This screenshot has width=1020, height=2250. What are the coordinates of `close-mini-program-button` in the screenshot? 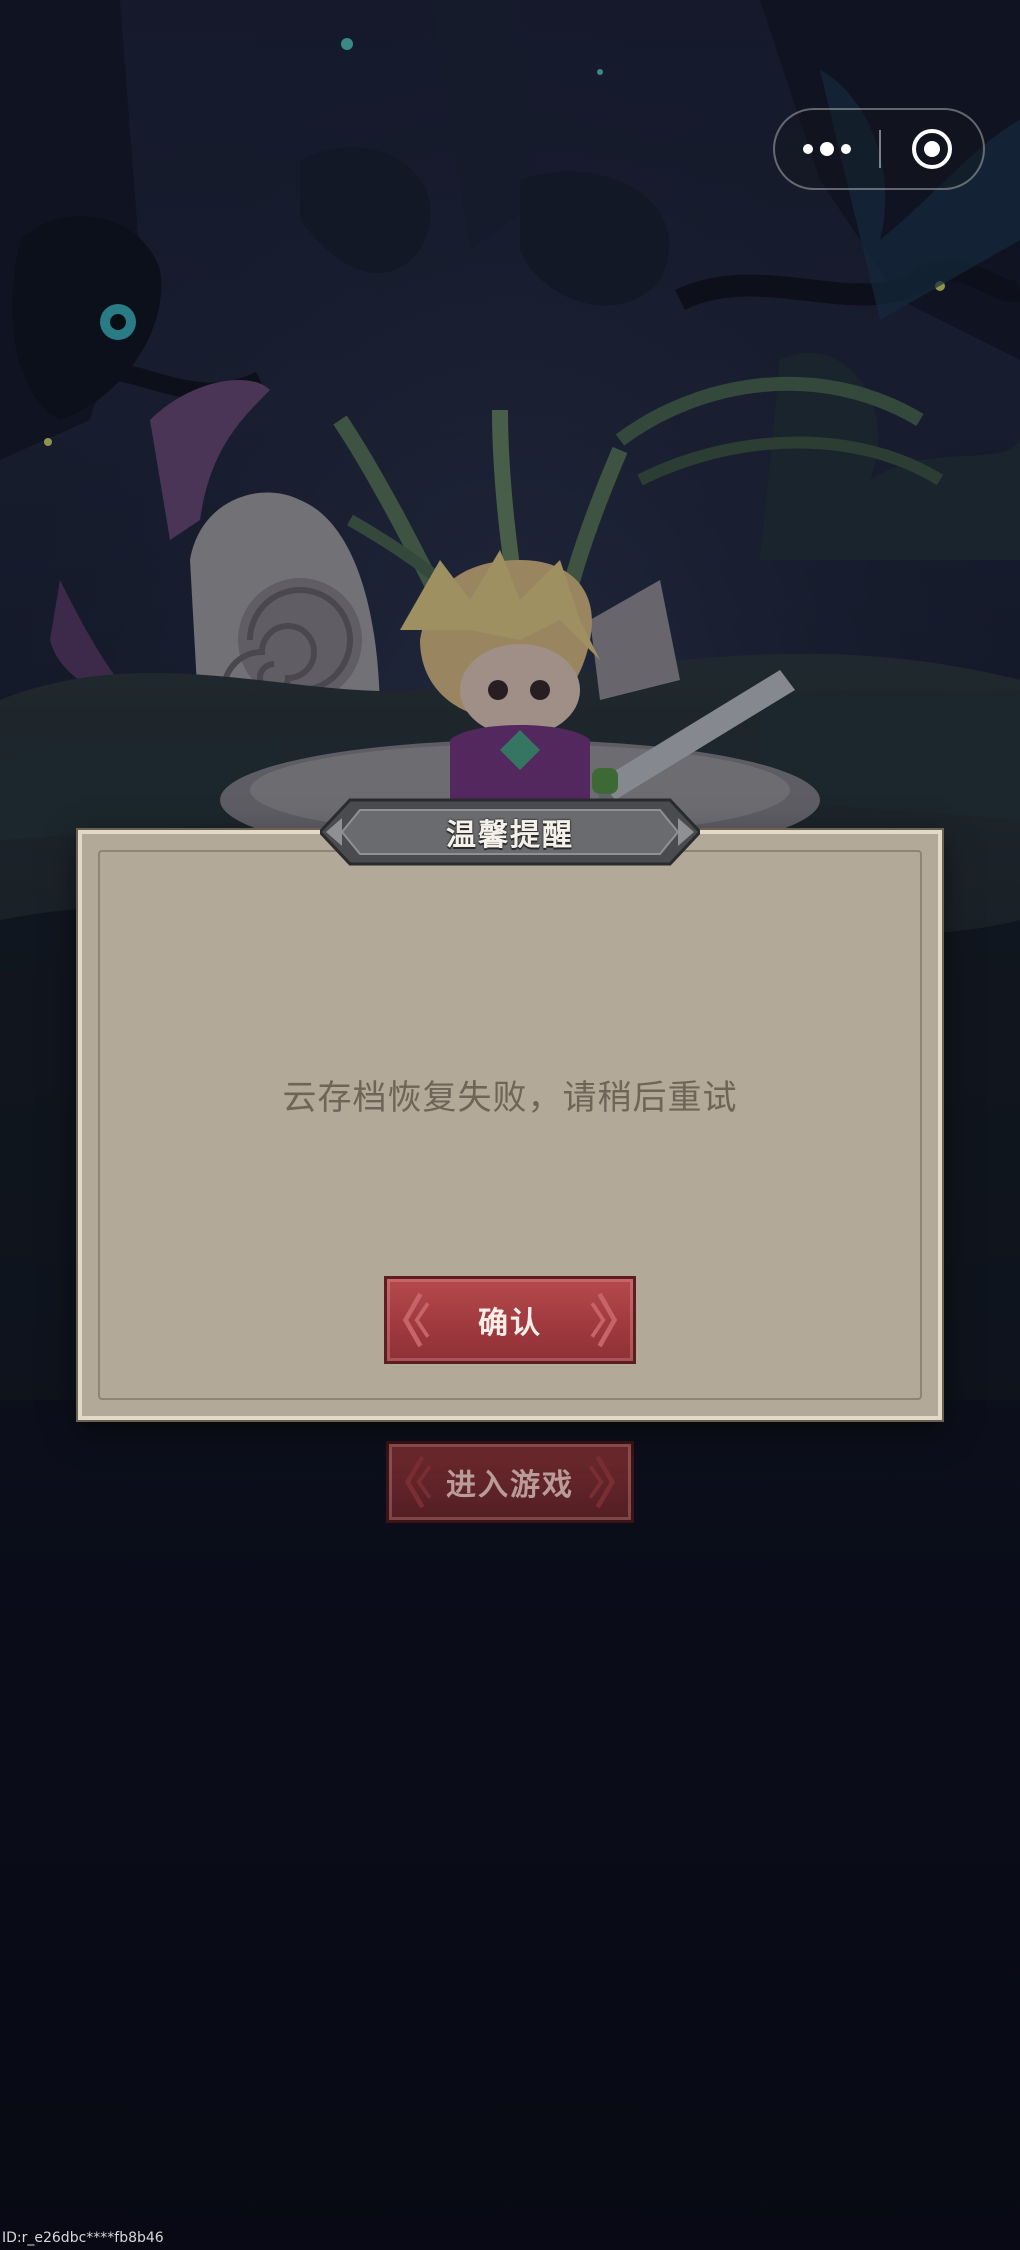 It's located at (932, 149).